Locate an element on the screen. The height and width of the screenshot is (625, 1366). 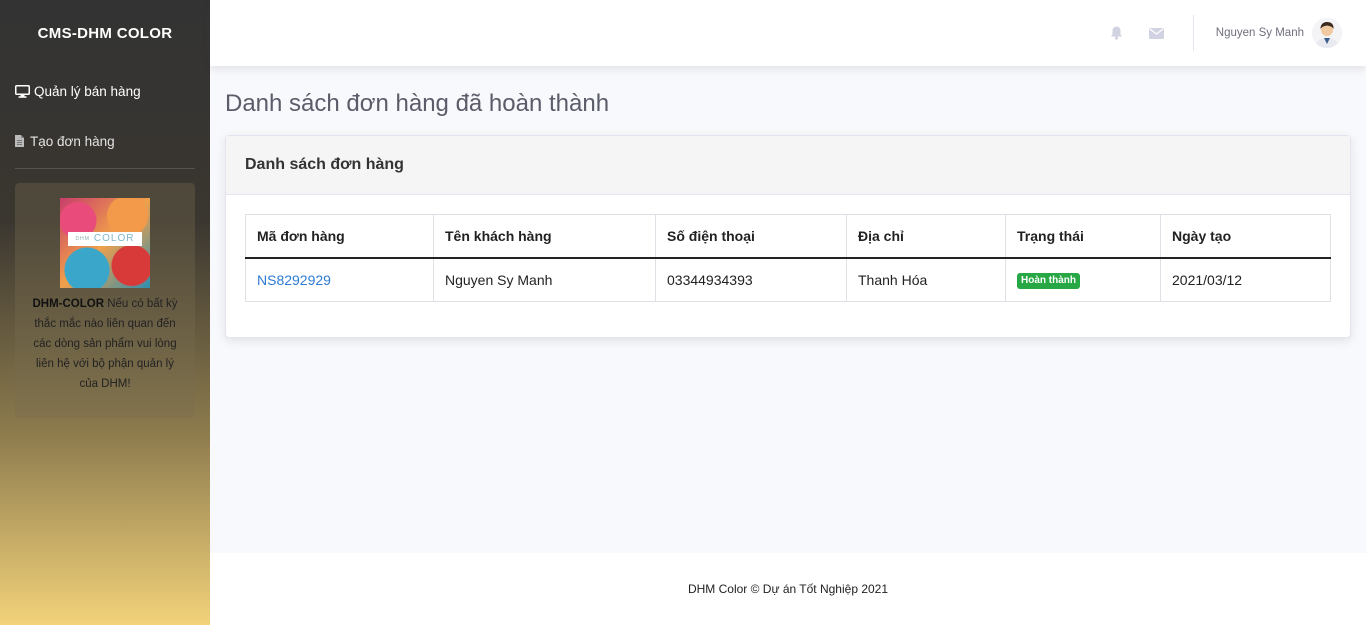
topbar: Nguyen Sy Manh is located at coordinates (788, 33).